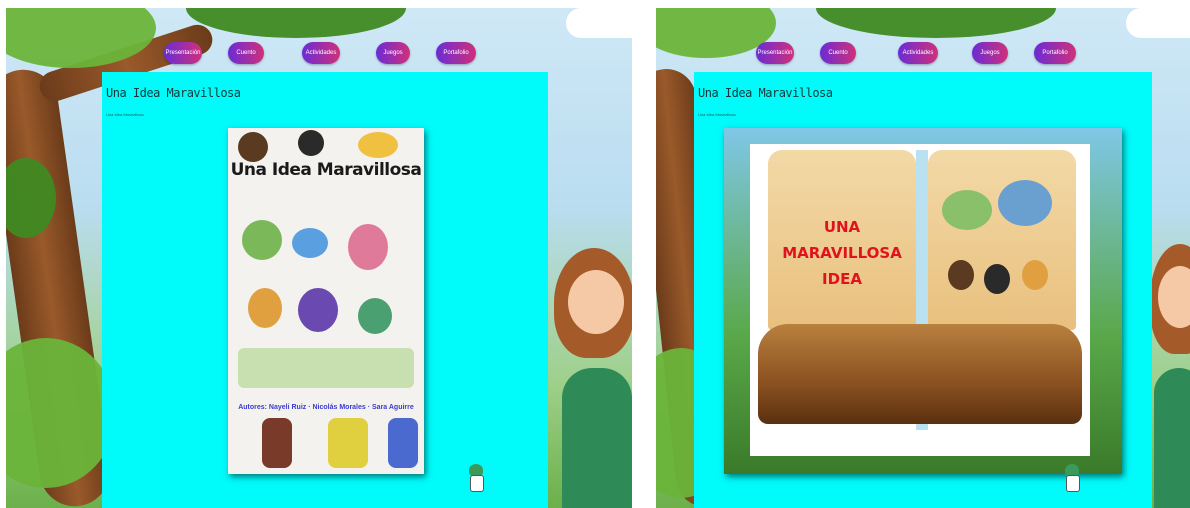  I want to click on book-title: UNA MARAVILLOSA IDEA, so click(842, 253).